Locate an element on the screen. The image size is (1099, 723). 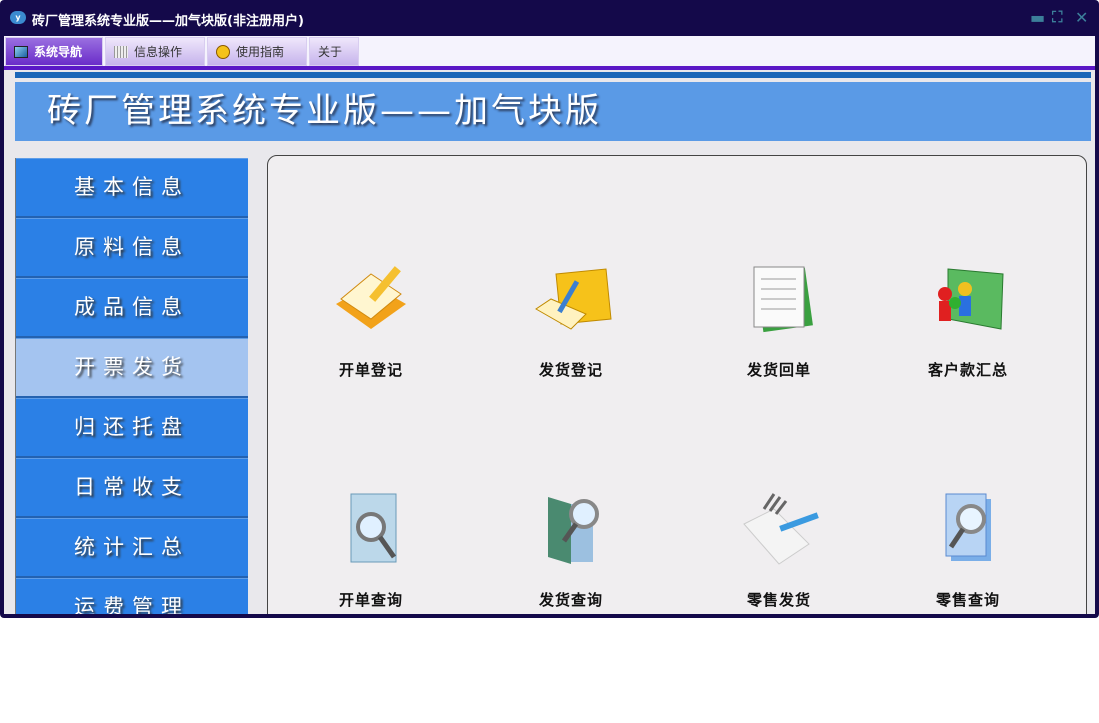
tile-retail-query: 零售查询 is located at coordinates (968, 549).